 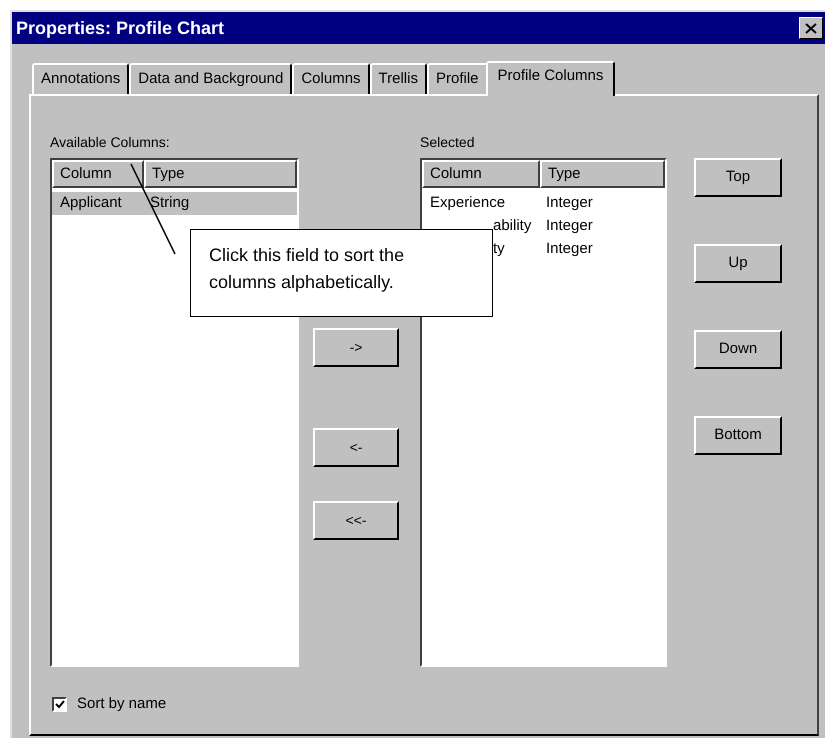 What do you see at coordinates (738, 349) in the screenshot?
I see `order-button: Down` at bounding box center [738, 349].